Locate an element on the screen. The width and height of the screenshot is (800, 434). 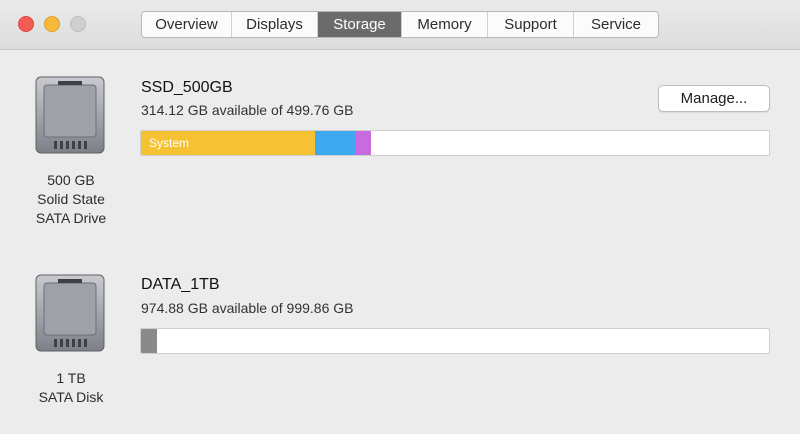
drive-interface: SATA Disk is located at coordinates (71, 397).